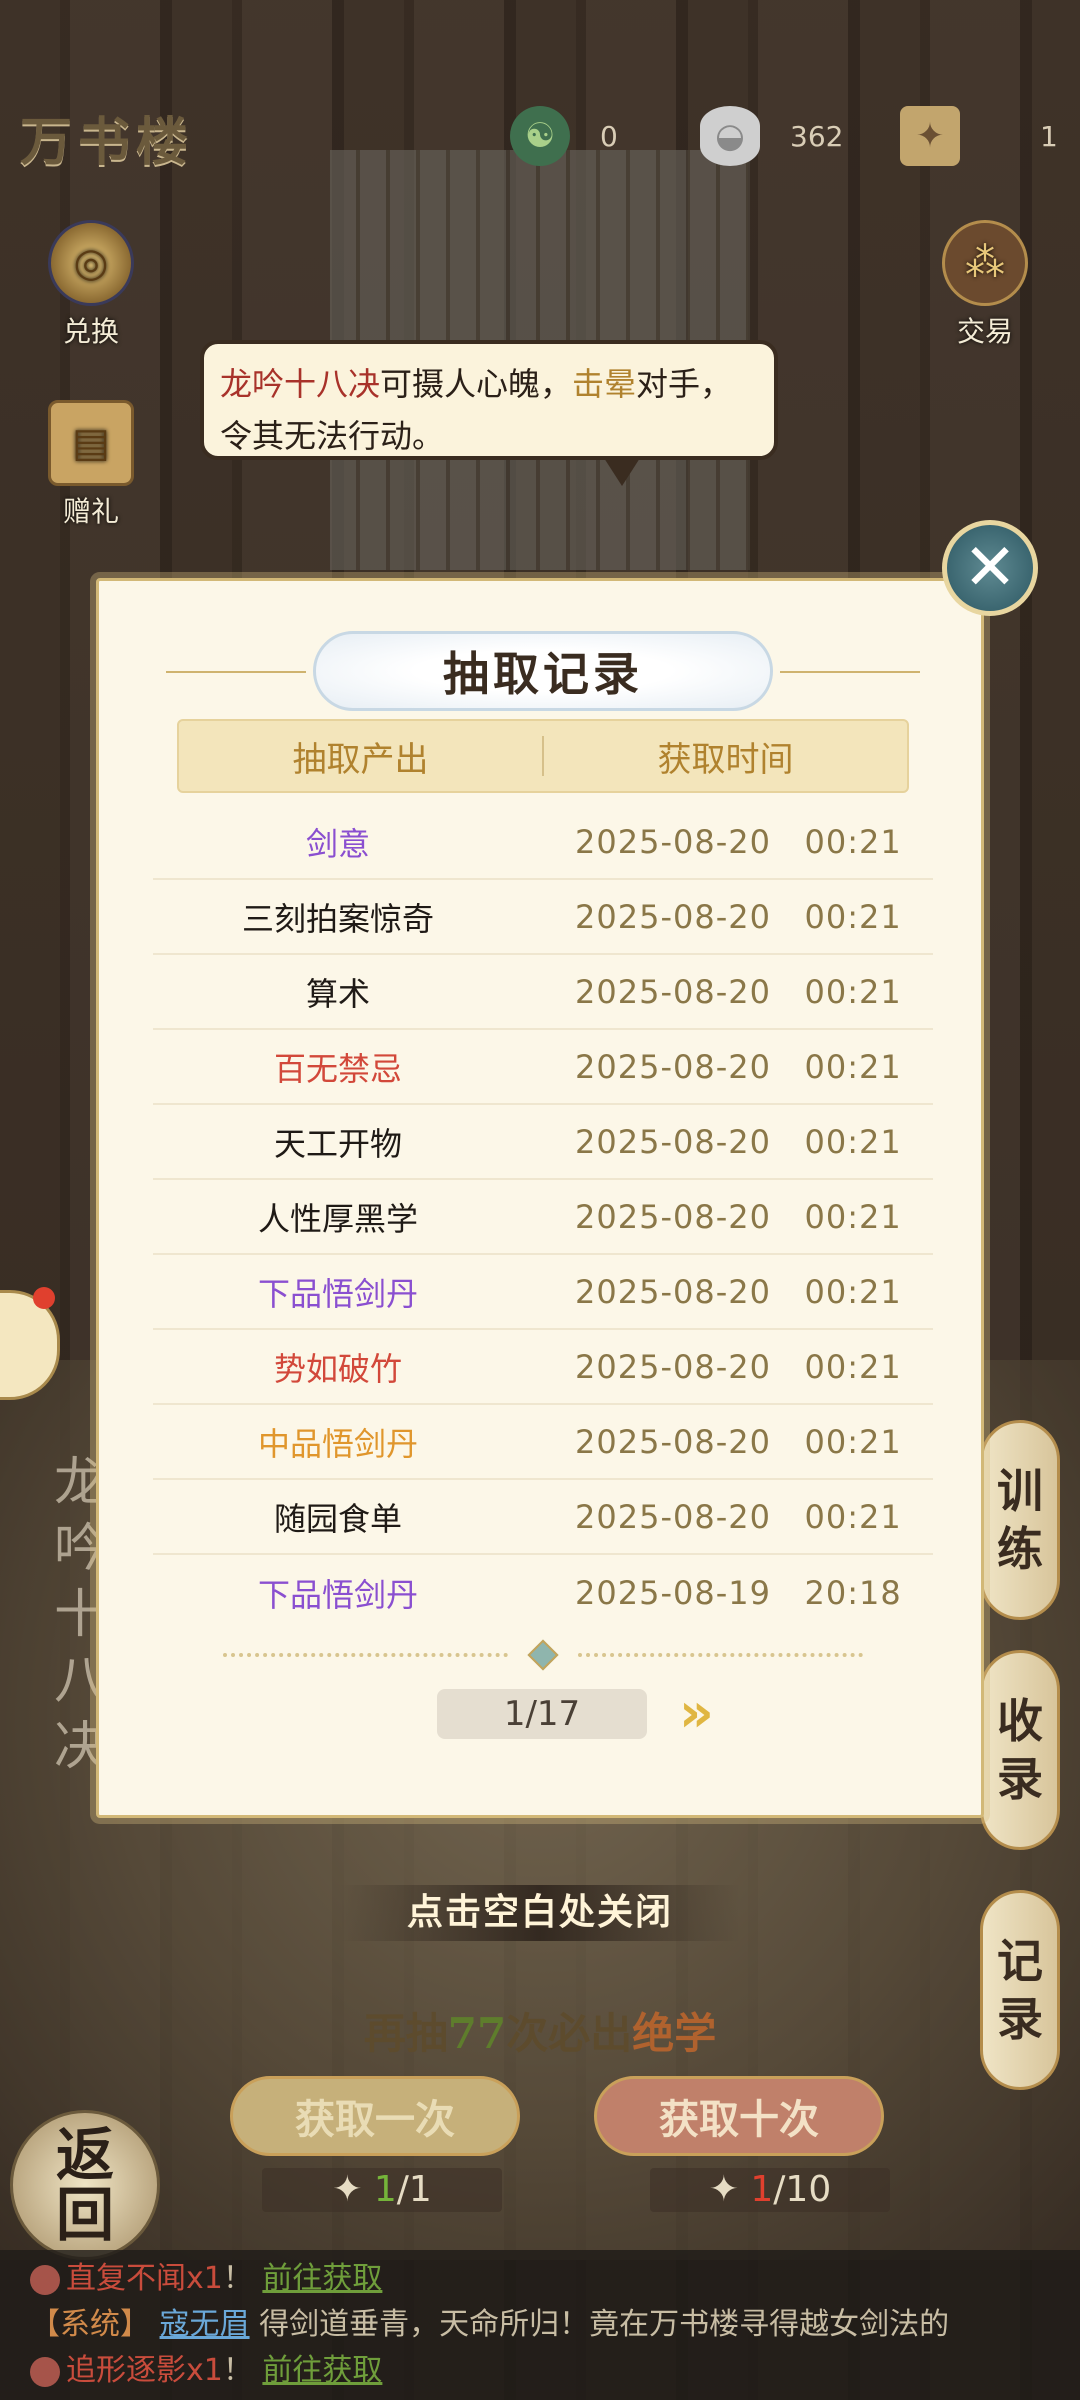 Image resolution: width=1080 pixels, height=2400 pixels. I want to click on close-icon: ✕, so click(990, 568).